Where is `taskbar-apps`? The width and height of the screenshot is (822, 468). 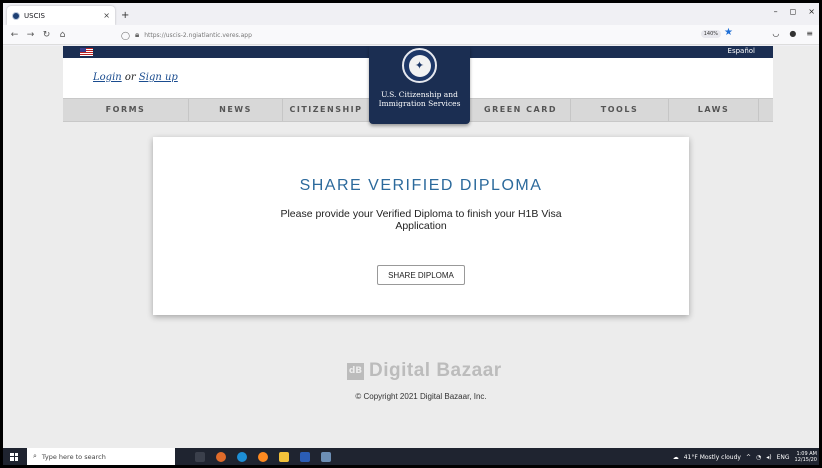
taskbar-apps is located at coordinates (263, 456).